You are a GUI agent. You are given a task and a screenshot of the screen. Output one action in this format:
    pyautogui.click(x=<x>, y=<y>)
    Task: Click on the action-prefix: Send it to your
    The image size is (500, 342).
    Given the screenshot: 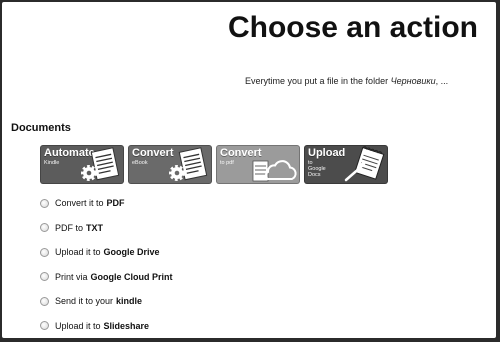 What is the action you would take?
    pyautogui.click(x=84, y=301)
    